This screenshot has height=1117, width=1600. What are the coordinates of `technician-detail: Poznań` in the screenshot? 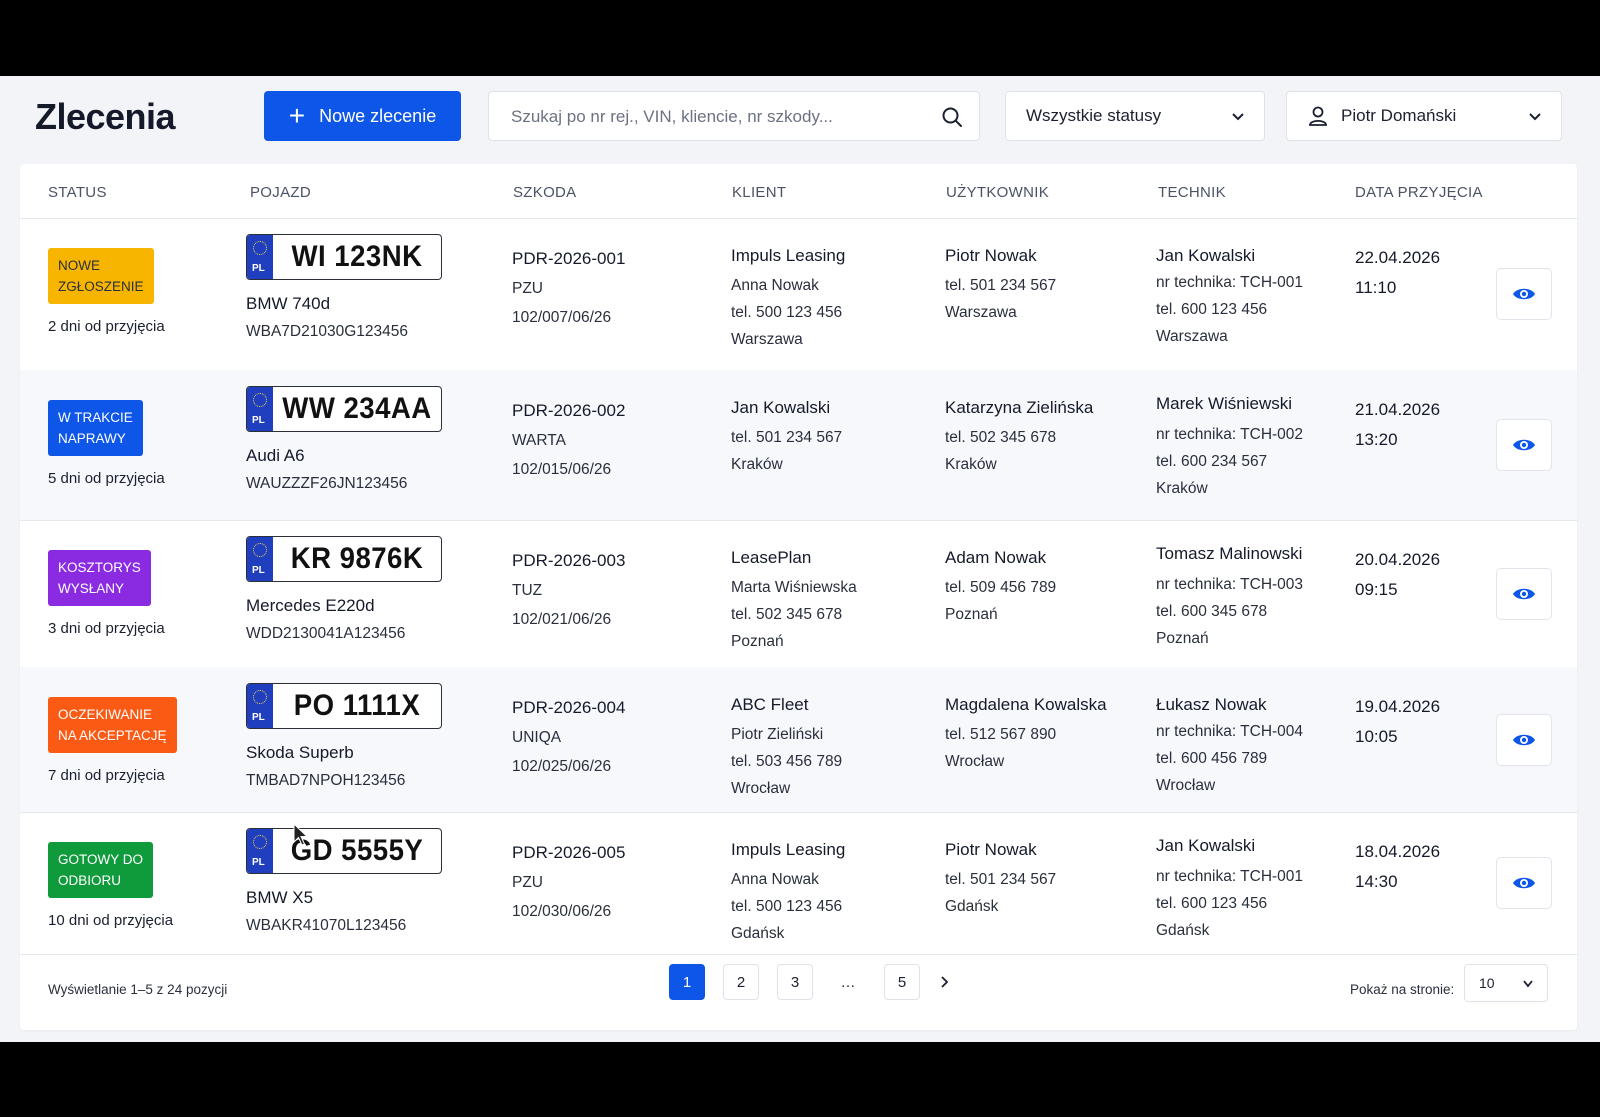 It's located at (1182, 638).